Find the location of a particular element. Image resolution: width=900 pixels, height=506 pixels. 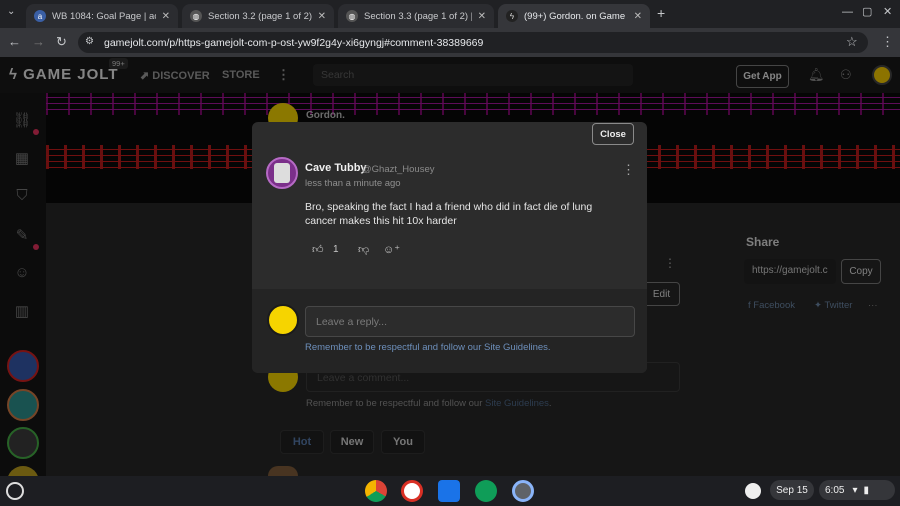

add-reaction-button: ☺⁺ is located at coordinates (391, 249).